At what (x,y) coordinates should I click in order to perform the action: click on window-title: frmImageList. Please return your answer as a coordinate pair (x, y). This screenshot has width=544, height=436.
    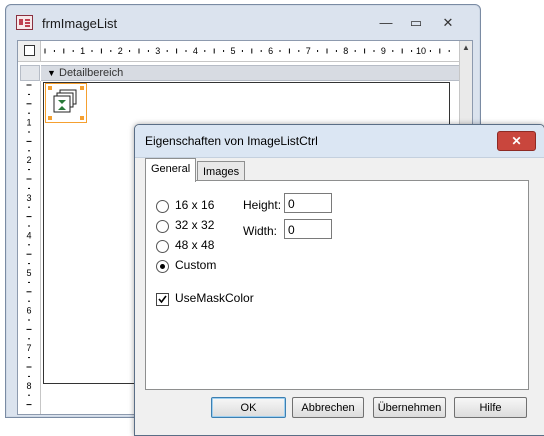
    Looking at the image, I should click on (80, 23).